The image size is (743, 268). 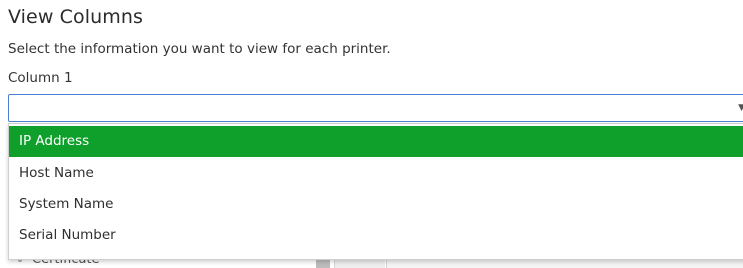 I want to click on option-ip-address: IP Address, so click(x=376, y=141).